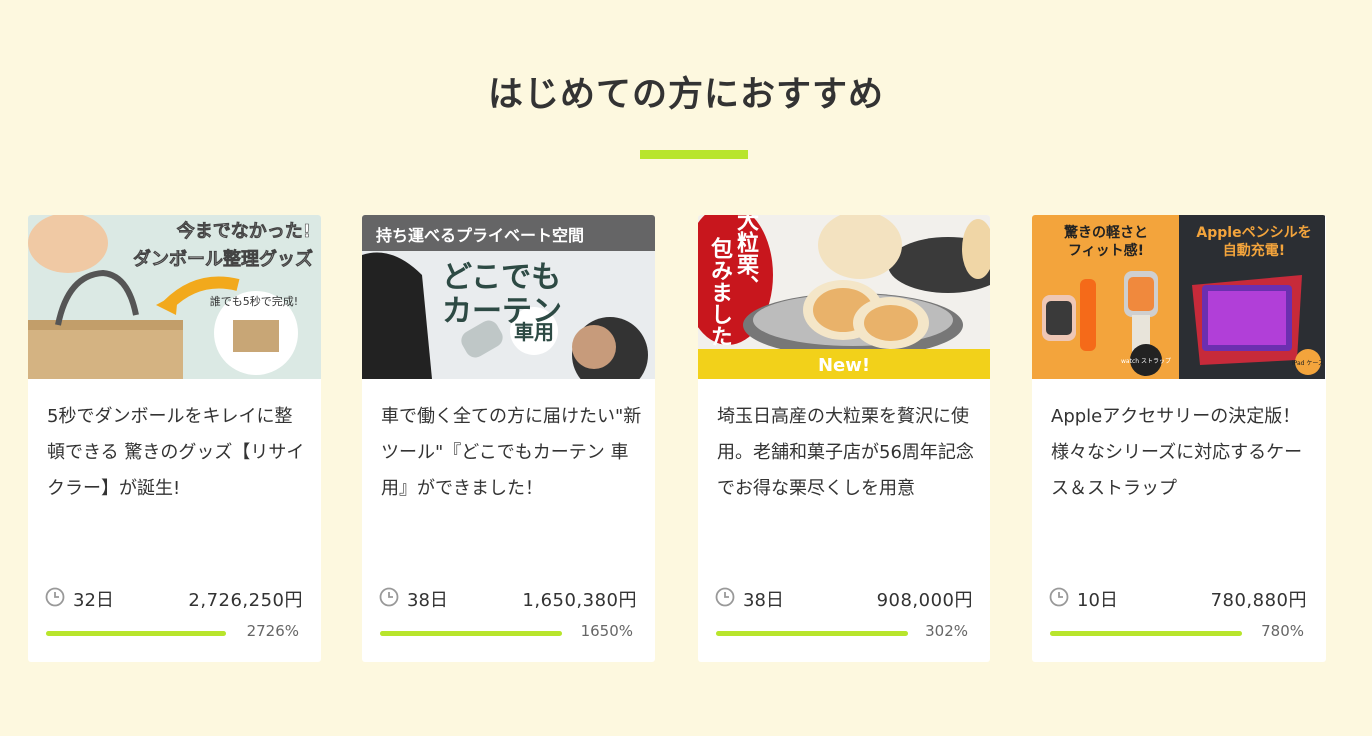 The height and width of the screenshot is (736, 1372). I want to click on banner-line: 大粒栗、, so click(746, 256).